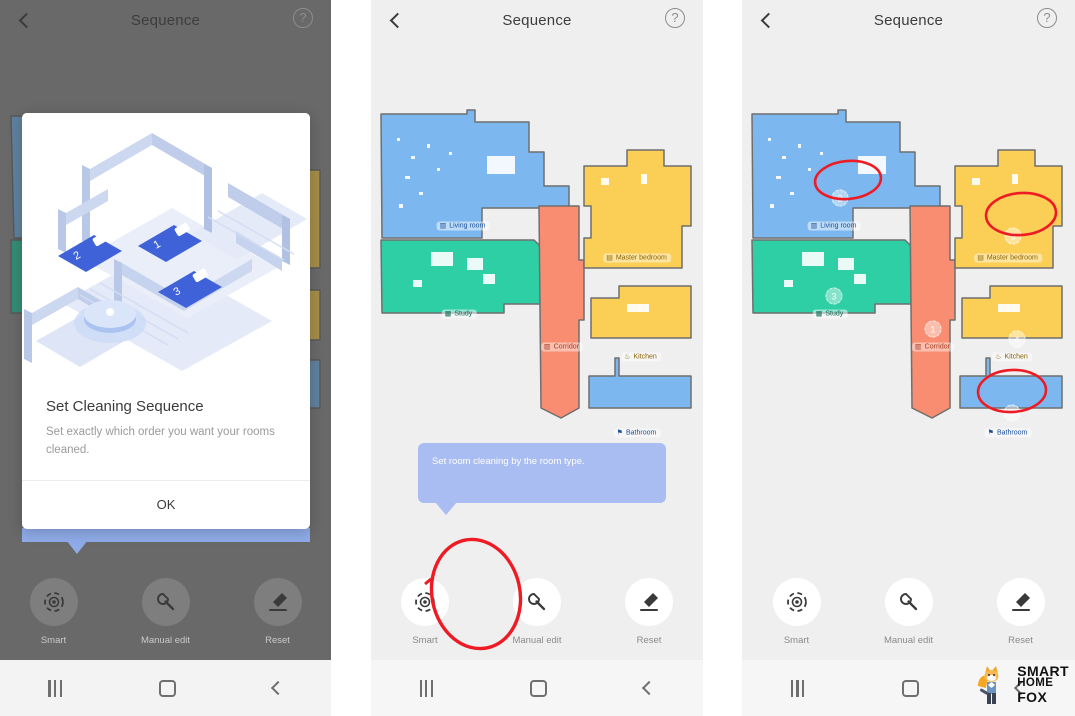 Image resolution: width=1075 pixels, height=716 pixels. What do you see at coordinates (542, 479) in the screenshot?
I see `smart-tooltip: Set room cleaning by the room type.` at bounding box center [542, 479].